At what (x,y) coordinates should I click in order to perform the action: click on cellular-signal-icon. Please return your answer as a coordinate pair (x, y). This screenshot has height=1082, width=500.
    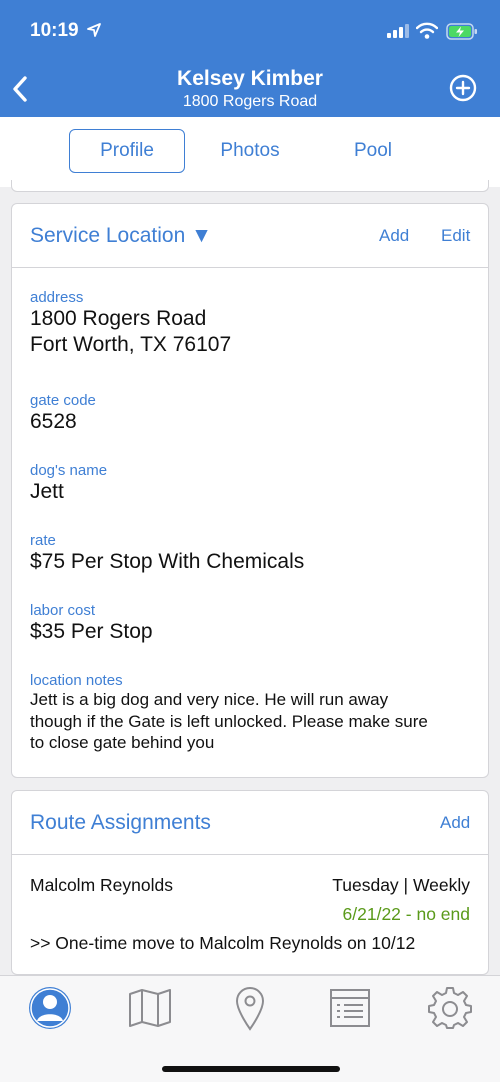
    Looking at the image, I should click on (398, 31).